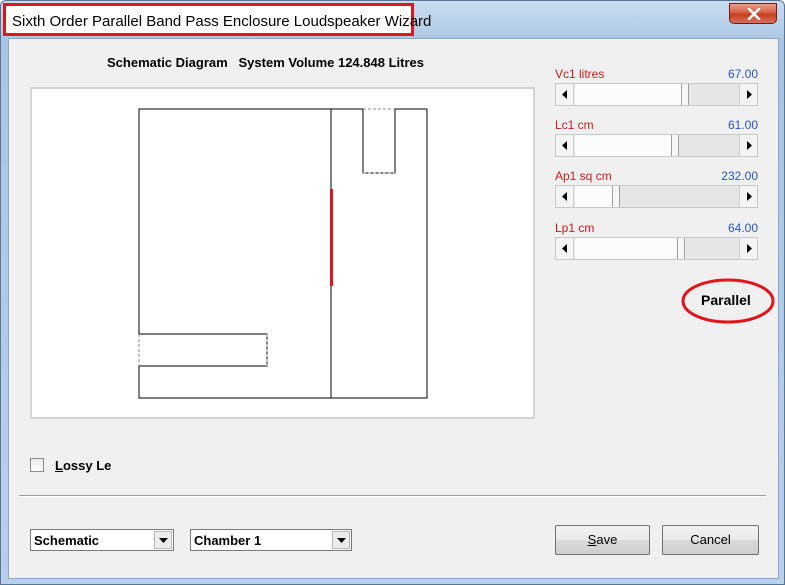 The height and width of the screenshot is (585, 785). Describe the element at coordinates (675, 145) in the screenshot. I see `lc1-scroll-thumb` at that location.